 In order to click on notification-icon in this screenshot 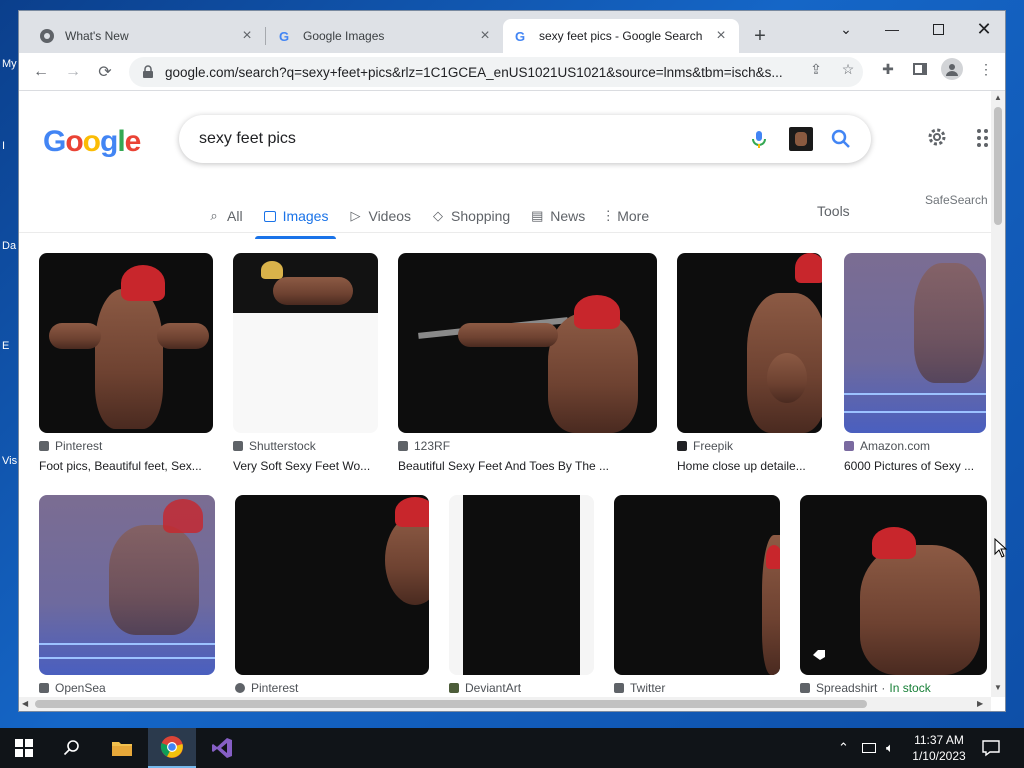, I will do `click(991, 748)`.